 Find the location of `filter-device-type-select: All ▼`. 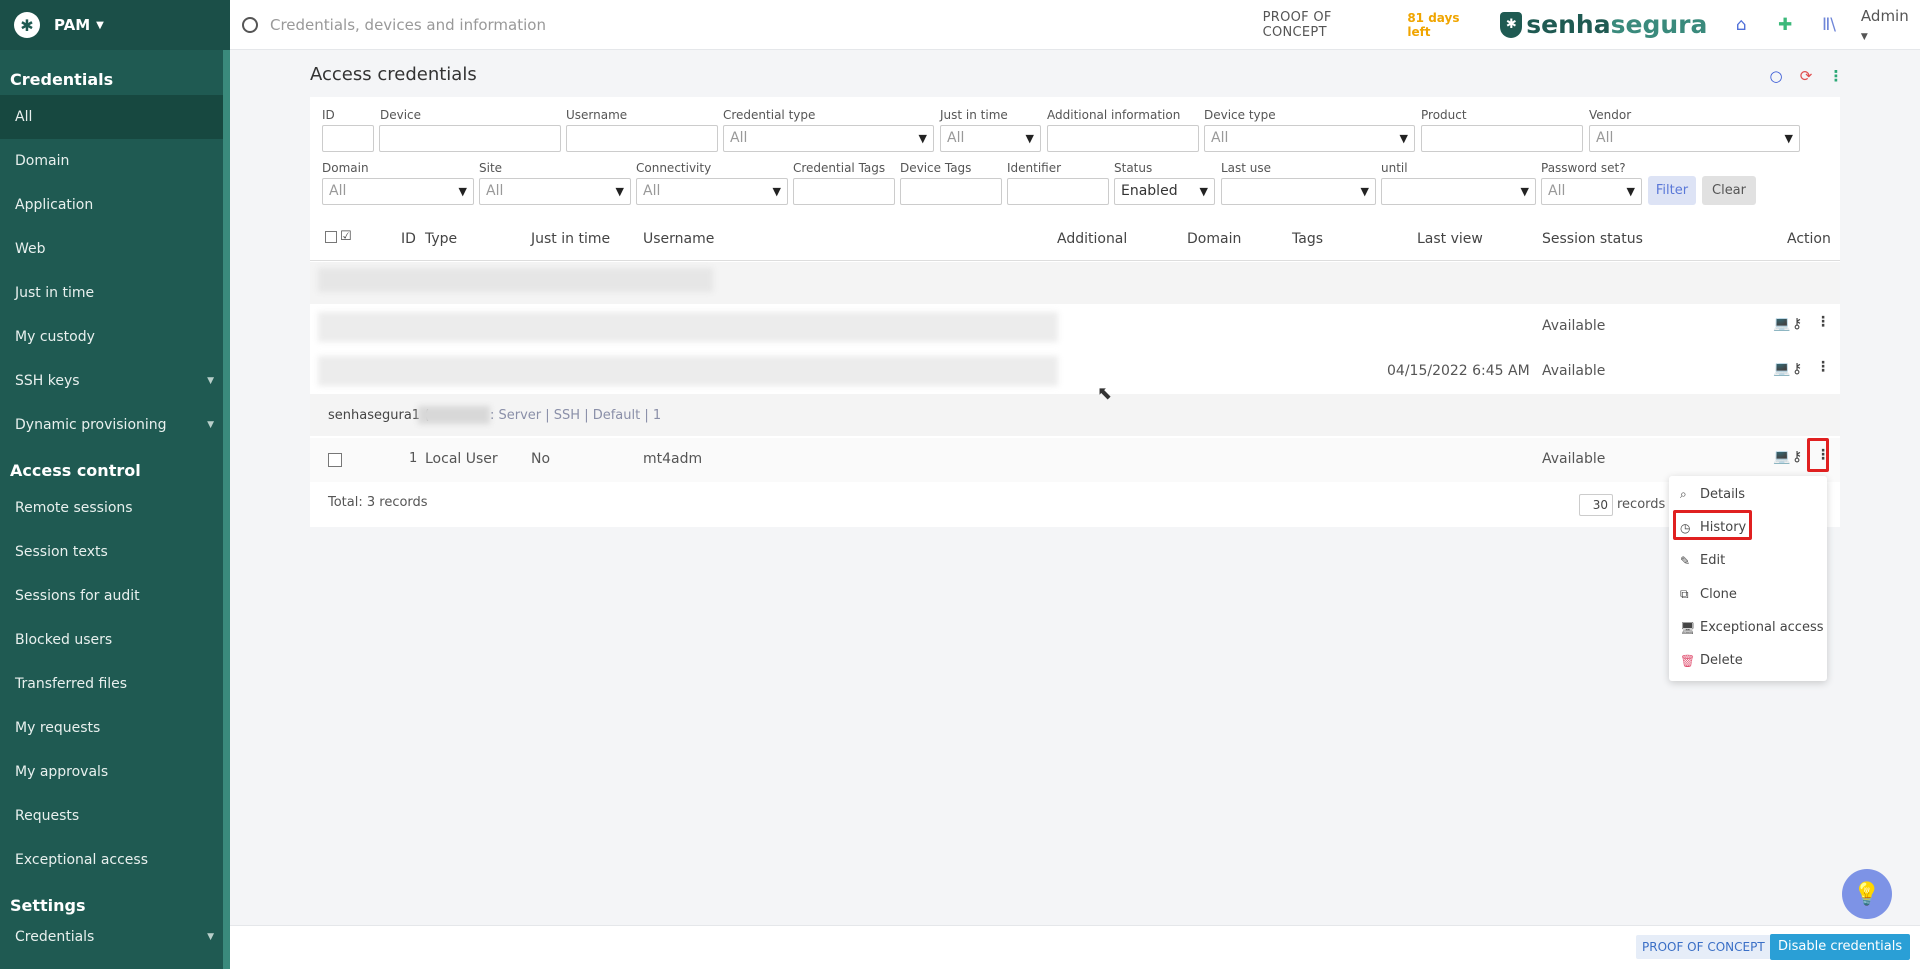

filter-device-type-select: All ▼ is located at coordinates (1309, 138).